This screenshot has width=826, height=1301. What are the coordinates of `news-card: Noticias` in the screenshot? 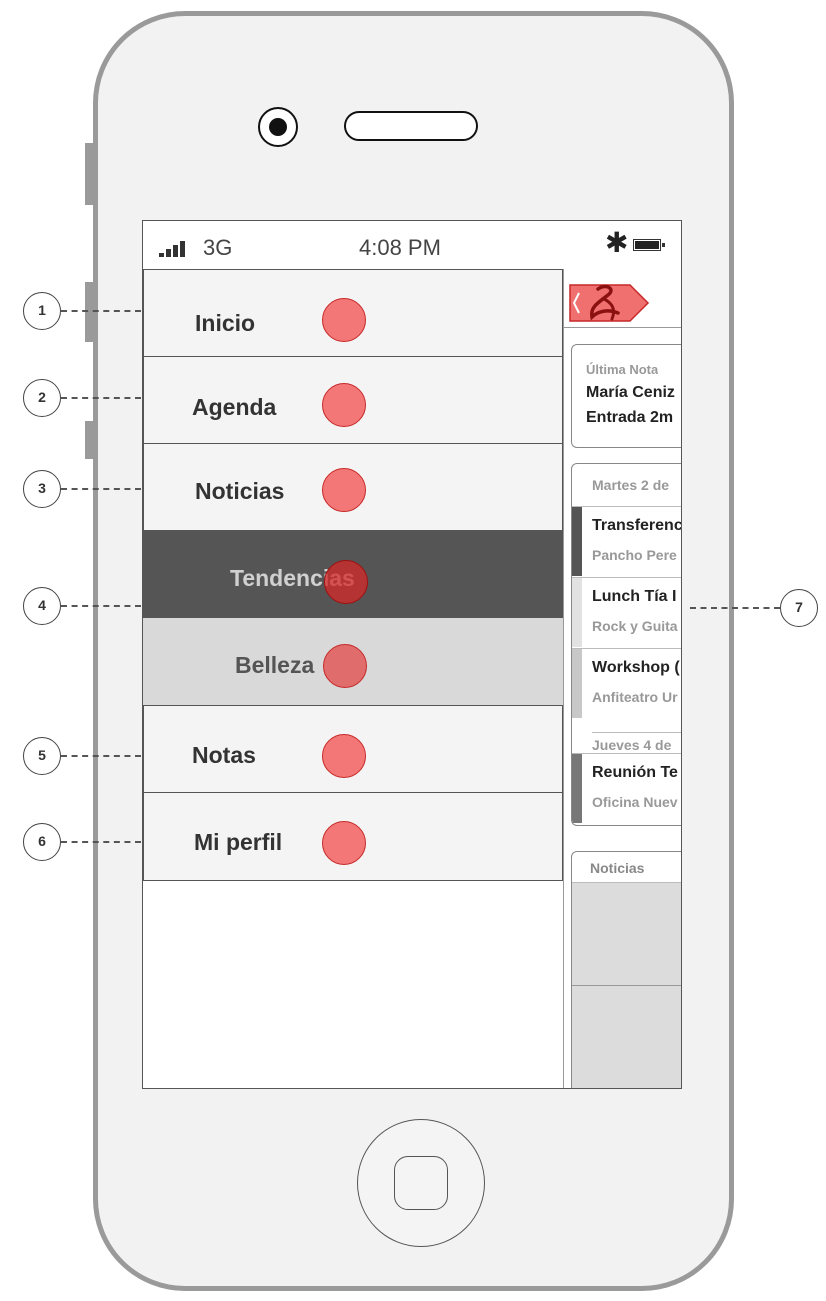 It's located at (626, 969).